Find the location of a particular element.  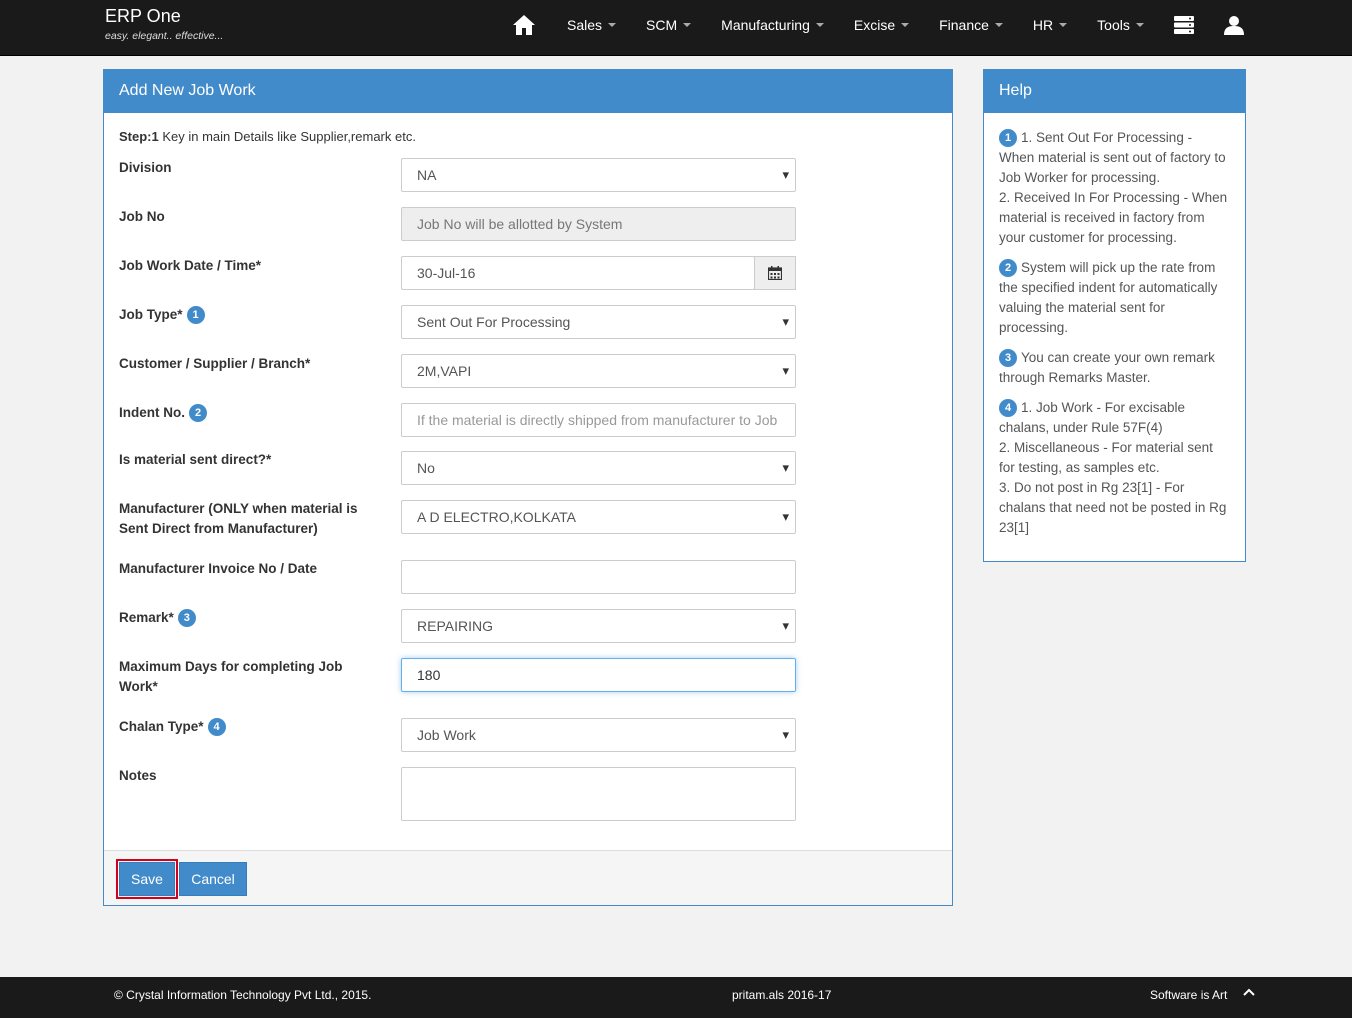

manufacturer-select: A D ELECTRO,KOLKATA is located at coordinates (598, 517).